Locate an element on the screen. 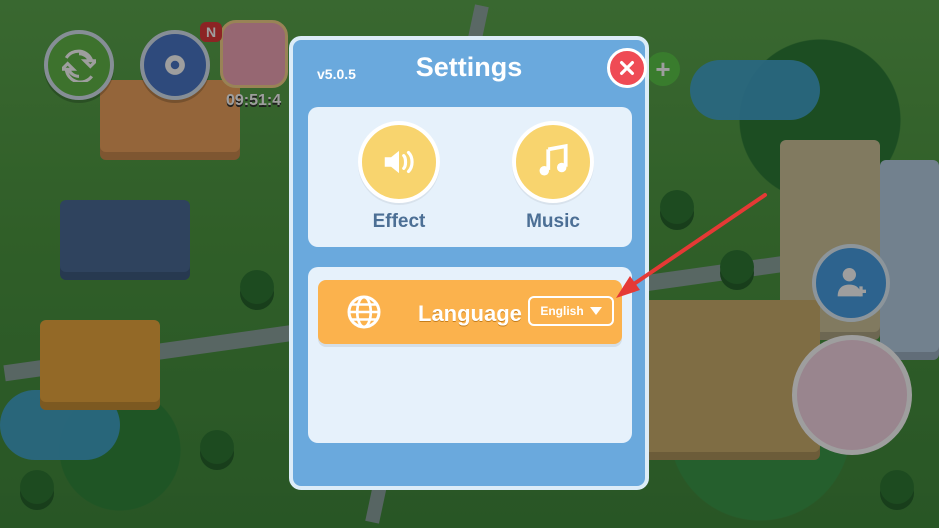 The height and width of the screenshot is (528, 939). sound-panel: Effect Music is located at coordinates (470, 177).